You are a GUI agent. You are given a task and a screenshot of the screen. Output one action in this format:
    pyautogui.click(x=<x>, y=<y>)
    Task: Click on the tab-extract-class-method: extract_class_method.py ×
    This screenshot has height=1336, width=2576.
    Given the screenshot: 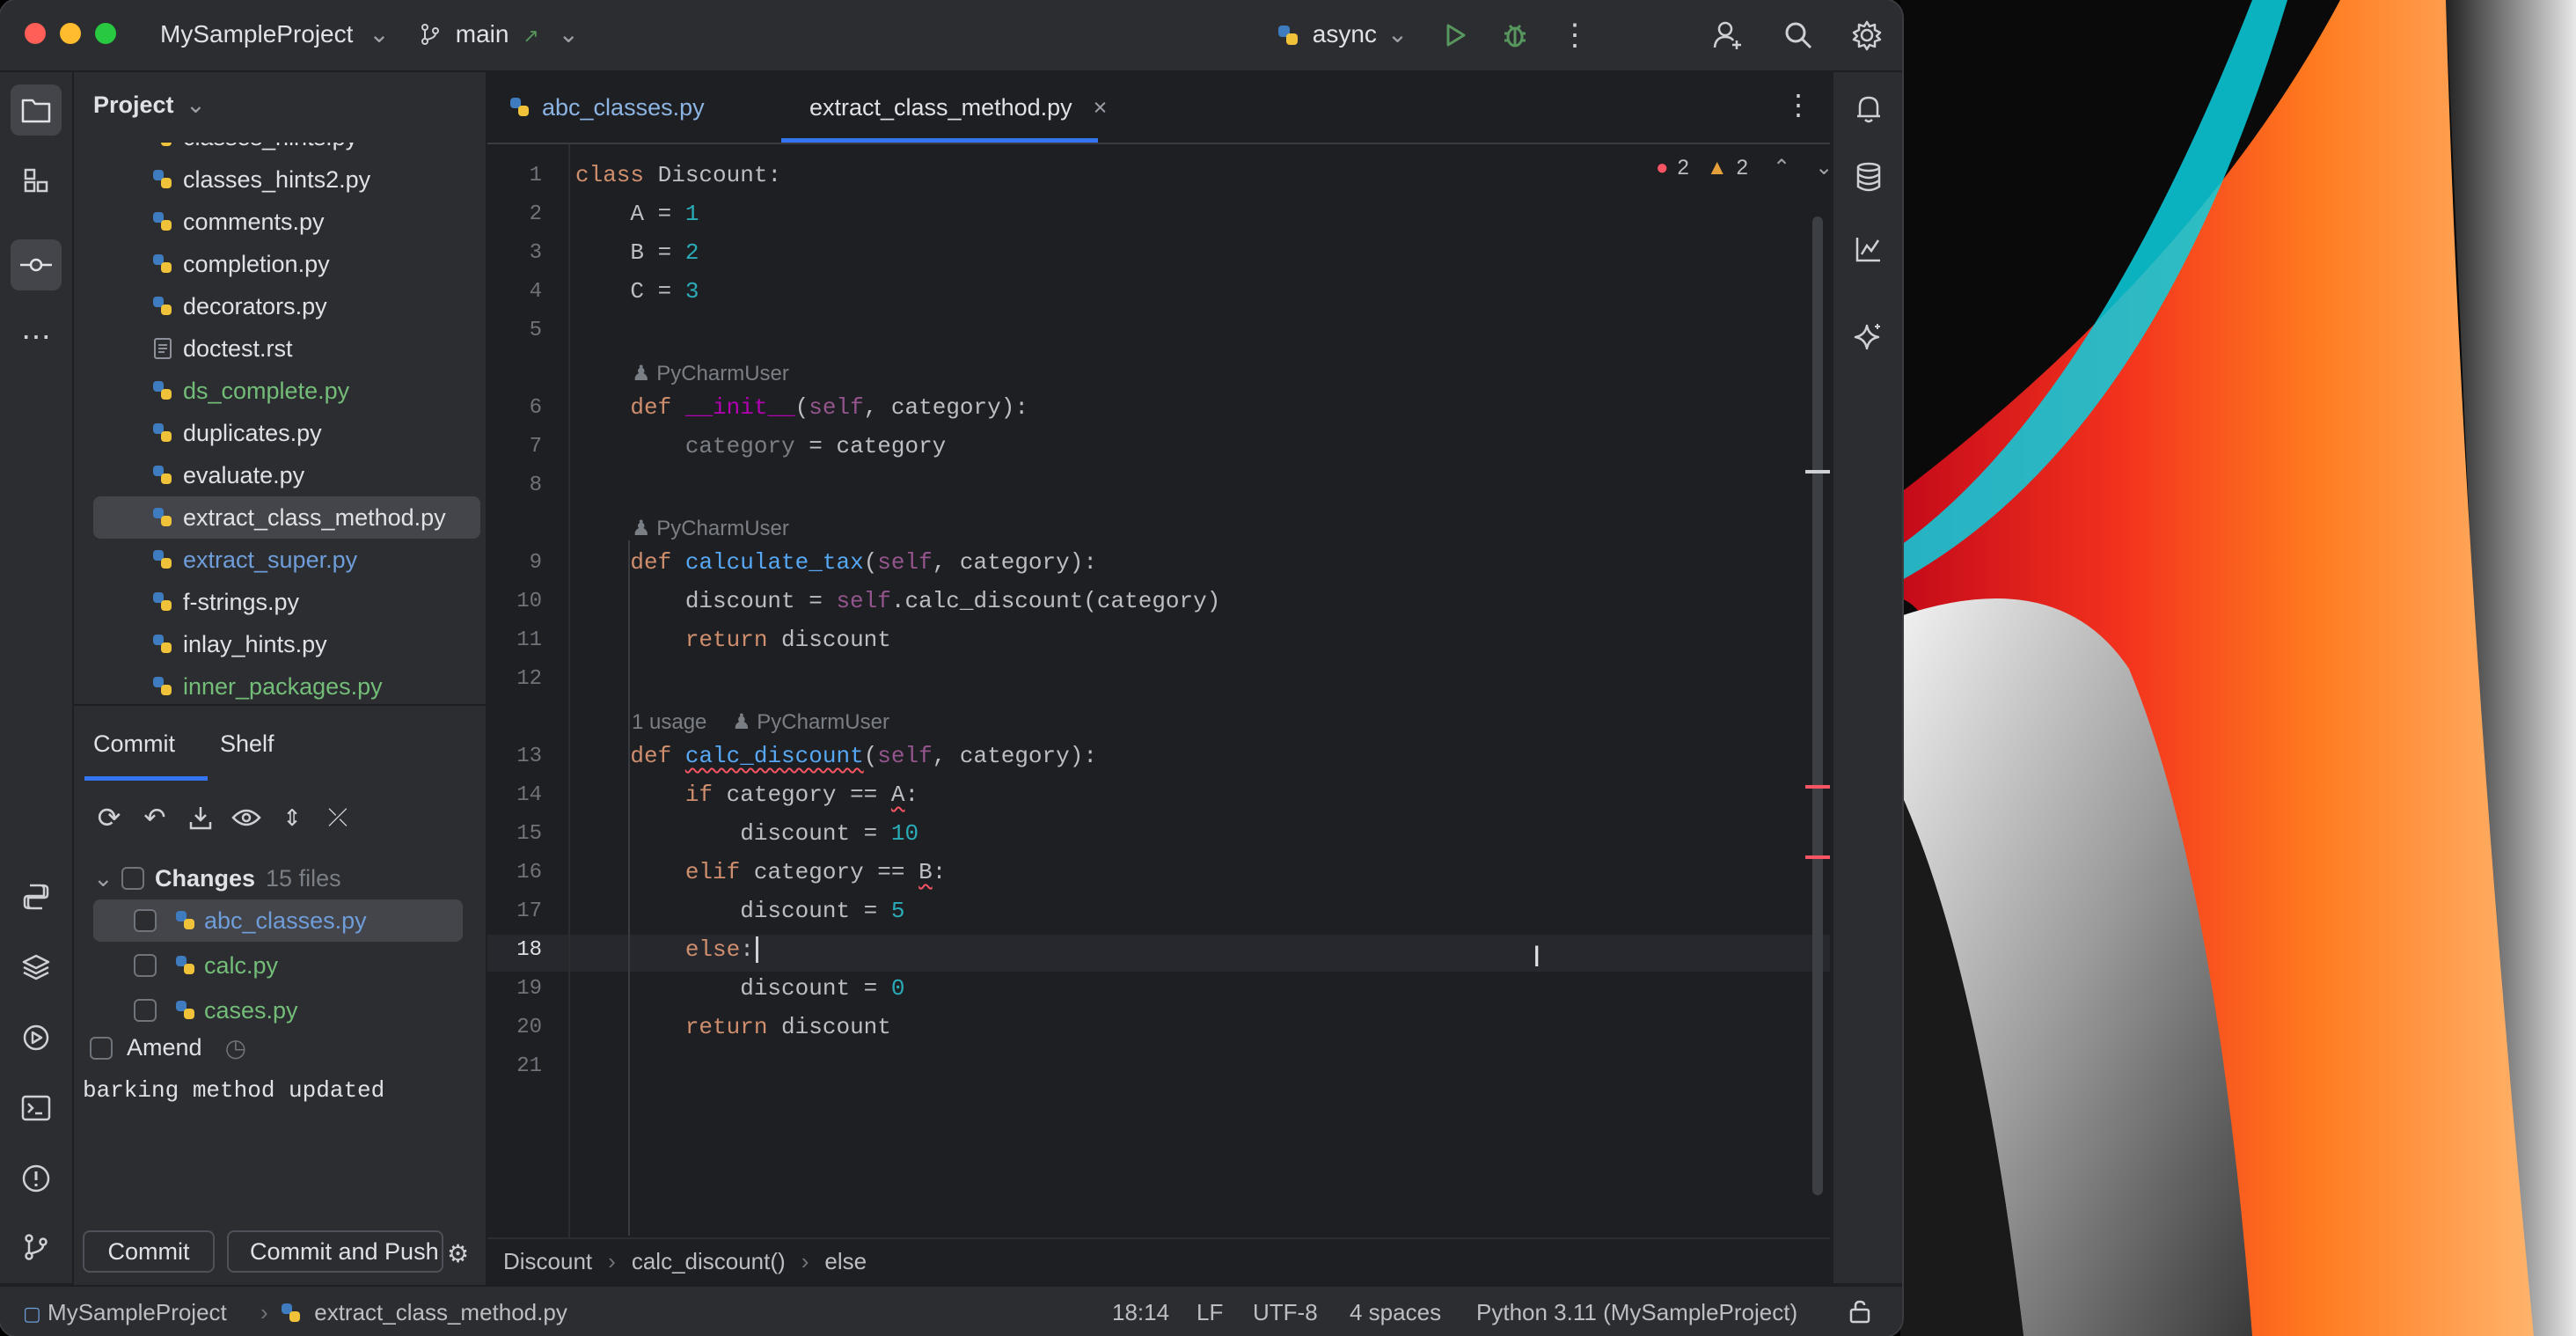 What is the action you would take?
    pyautogui.click(x=944, y=108)
    